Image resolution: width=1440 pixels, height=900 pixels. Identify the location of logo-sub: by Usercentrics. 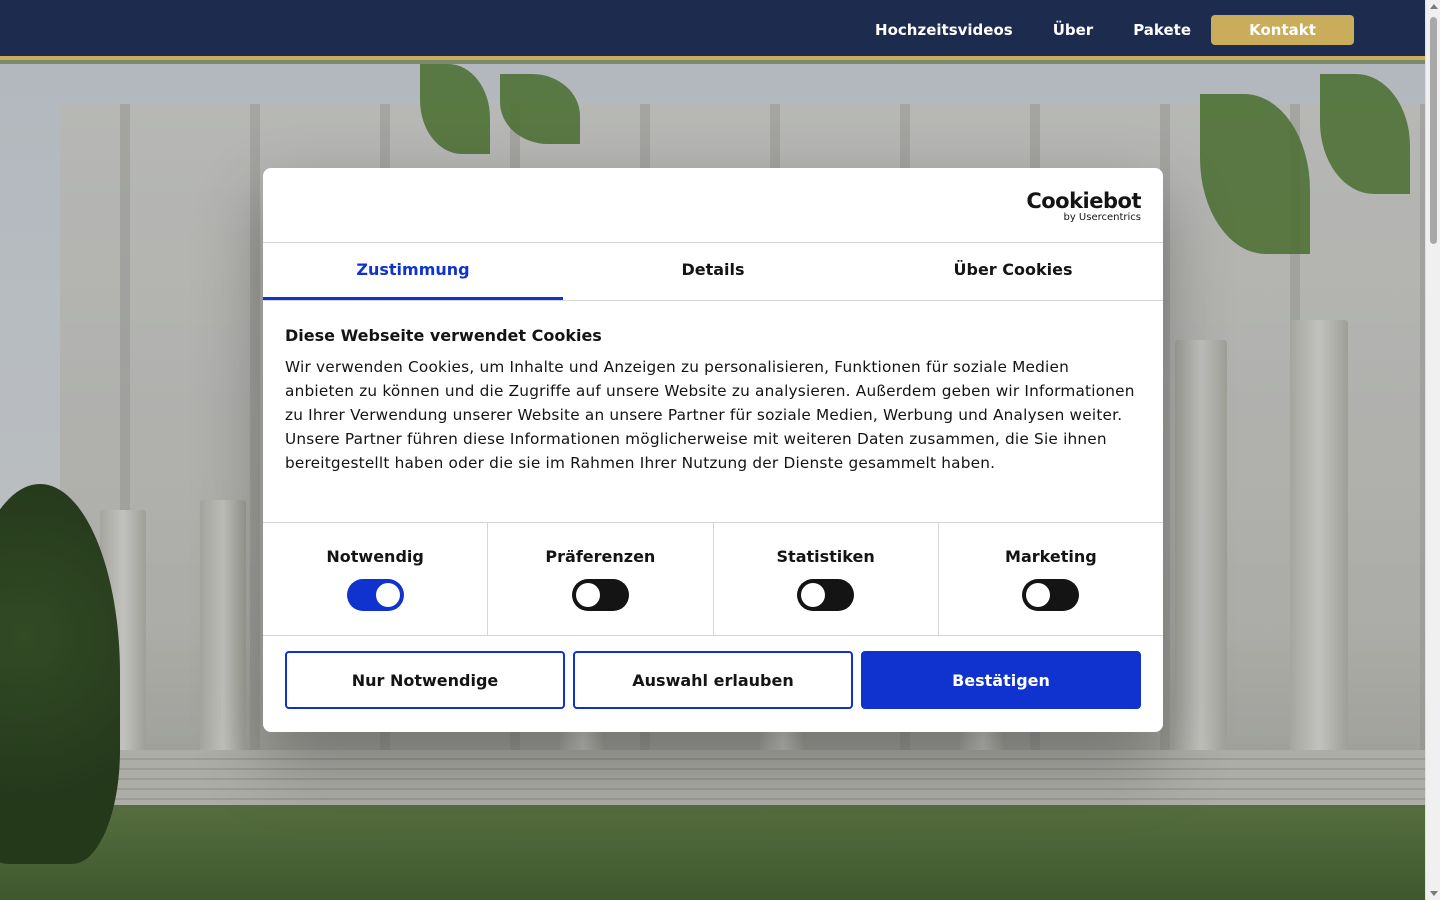
(1102, 217).